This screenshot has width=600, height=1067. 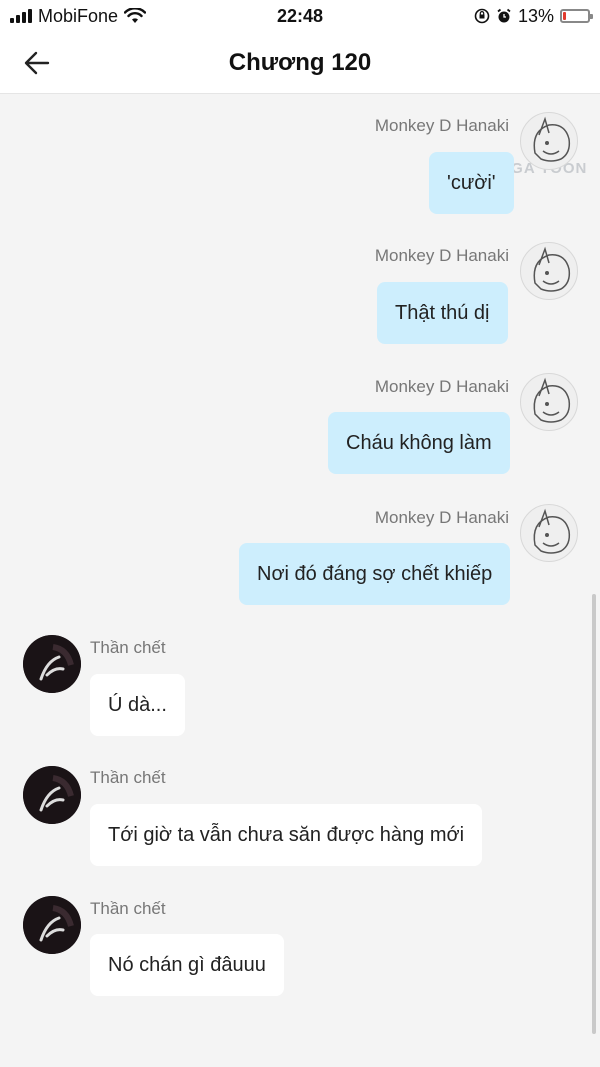 What do you see at coordinates (471, 183) in the screenshot?
I see `message-bubble: 'cười'` at bounding box center [471, 183].